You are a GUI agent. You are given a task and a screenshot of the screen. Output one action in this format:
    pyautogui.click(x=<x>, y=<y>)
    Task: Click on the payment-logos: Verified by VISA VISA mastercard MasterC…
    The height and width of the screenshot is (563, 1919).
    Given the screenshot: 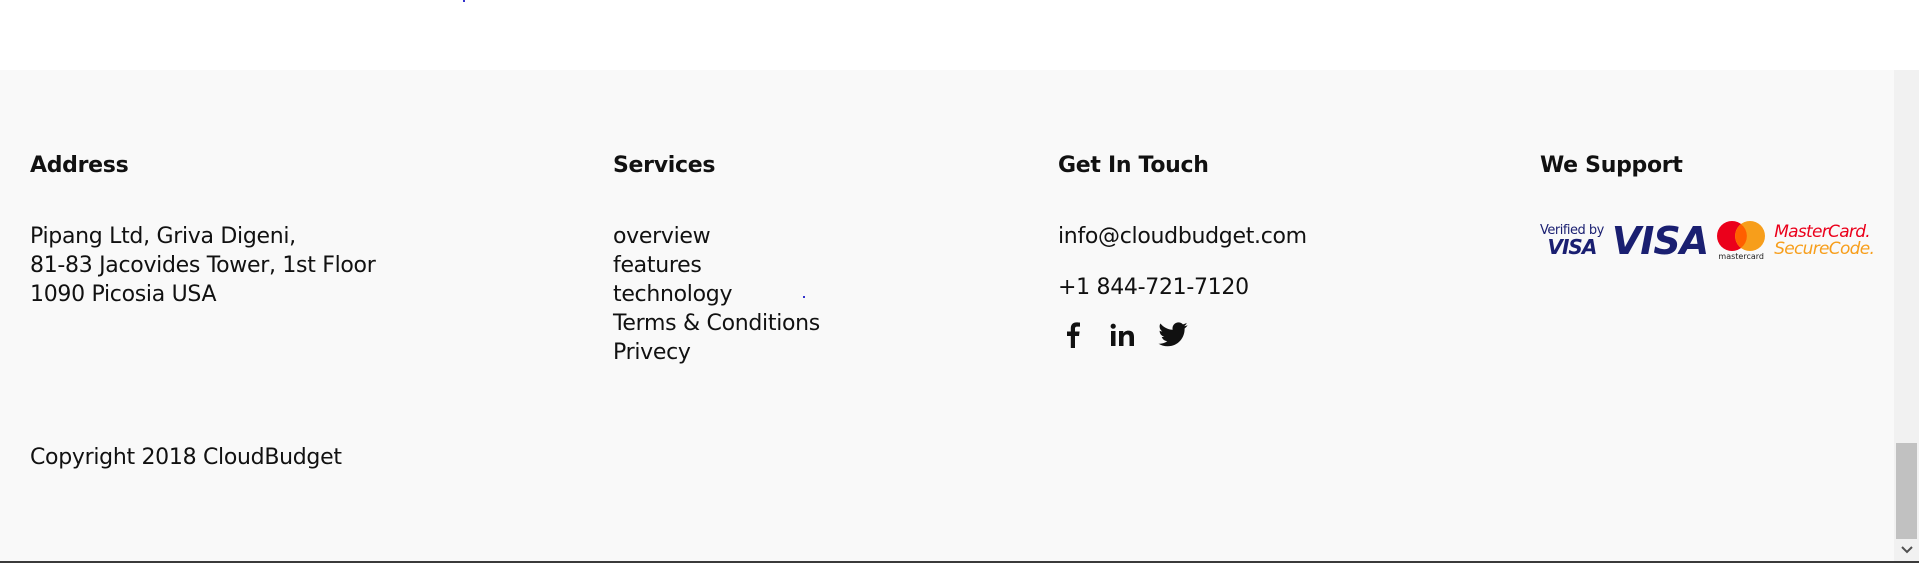 What is the action you would take?
    pyautogui.click(x=1707, y=240)
    